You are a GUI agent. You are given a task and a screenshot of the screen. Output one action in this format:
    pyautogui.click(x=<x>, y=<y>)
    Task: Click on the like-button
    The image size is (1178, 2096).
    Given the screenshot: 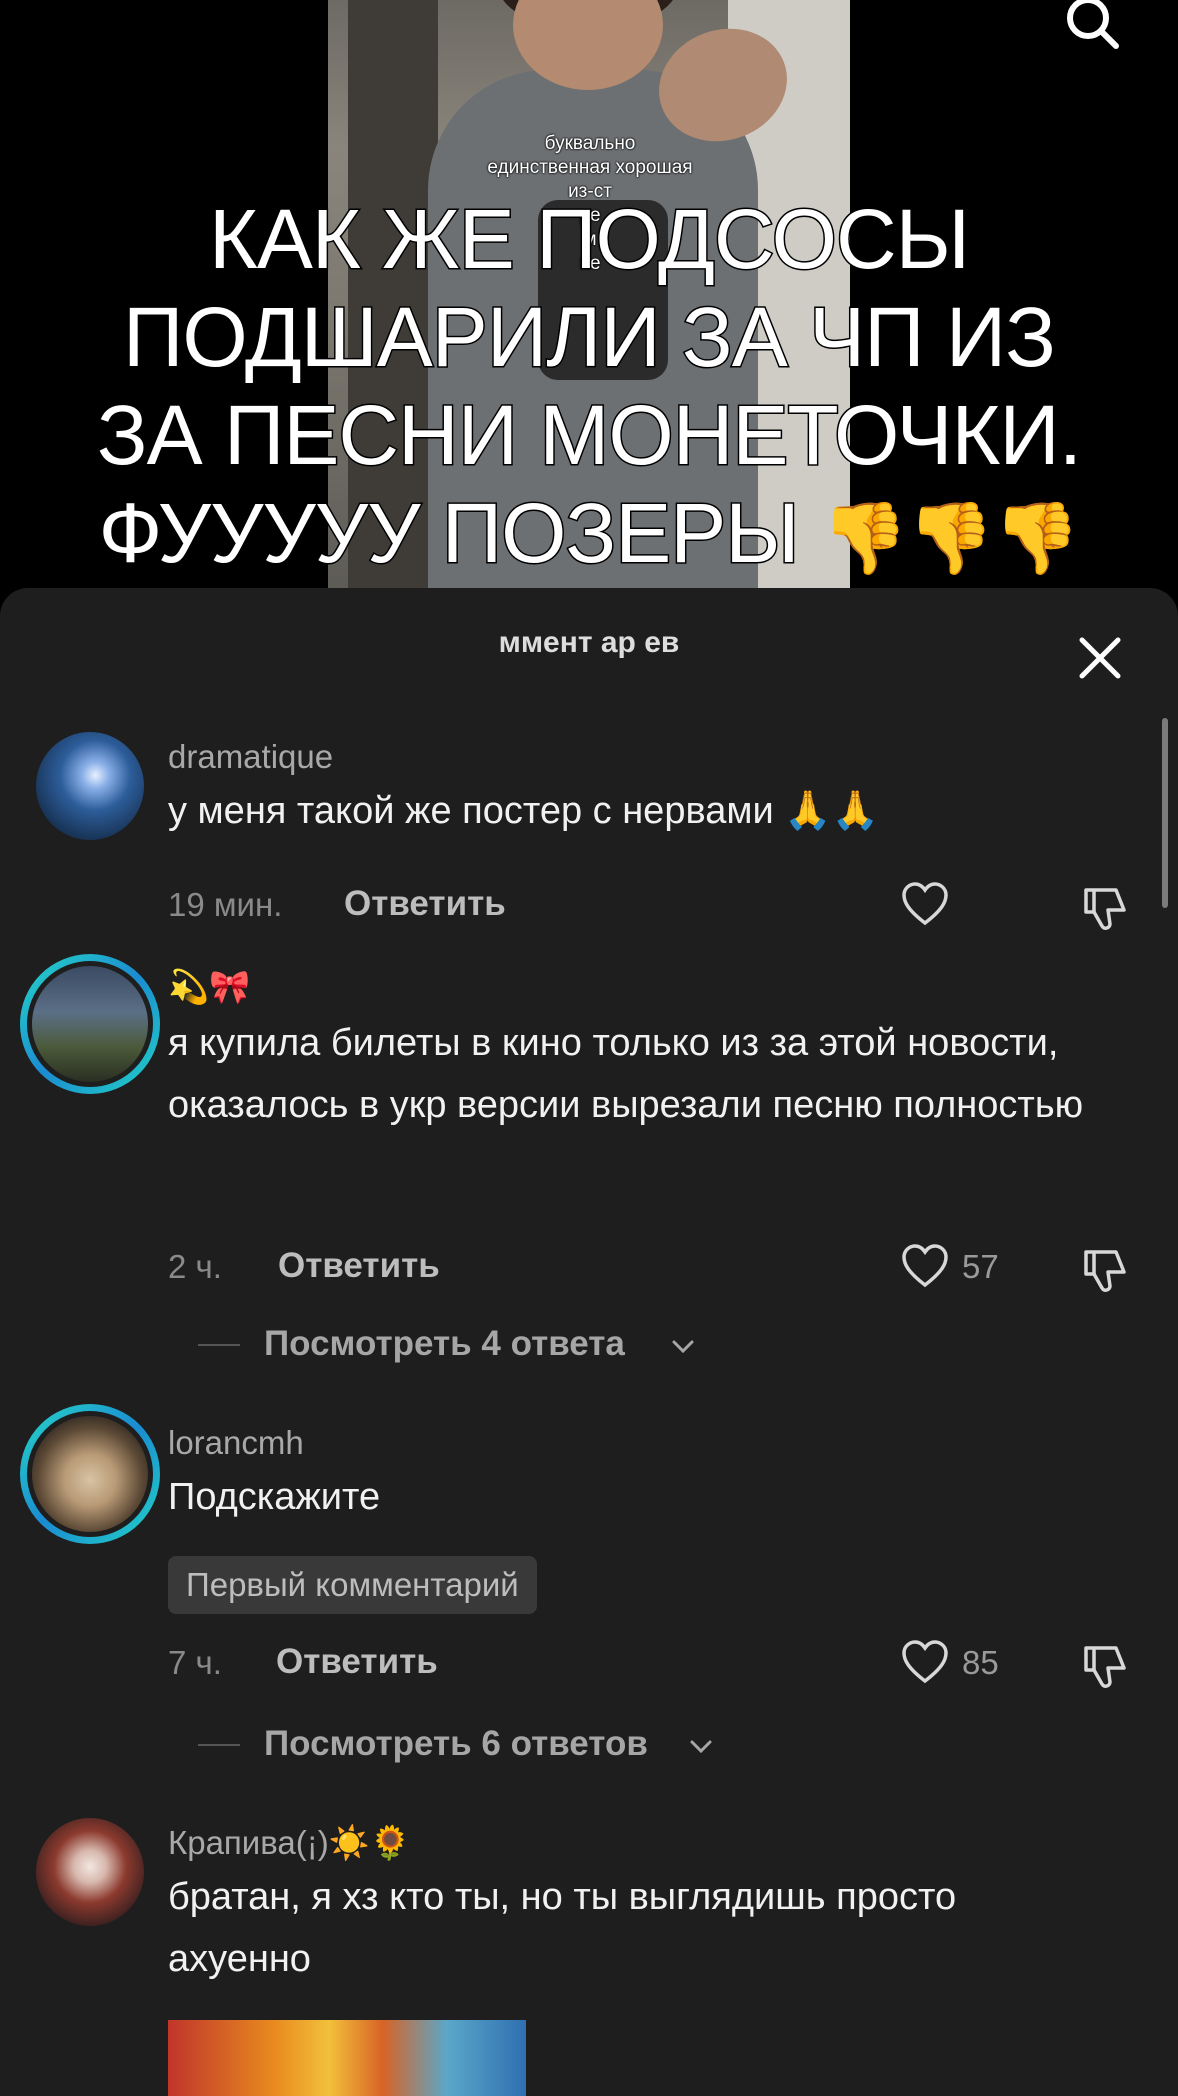 What is the action you would take?
    pyautogui.click(x=960, y=905)
    